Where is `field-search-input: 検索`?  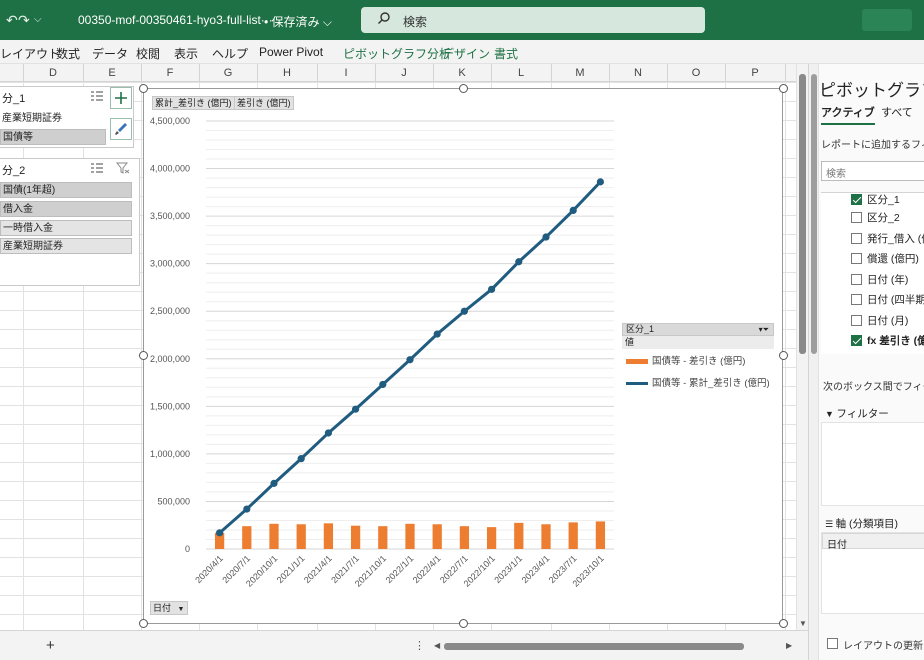
field-search-input: 検索 is located at coordinates (872, 171).